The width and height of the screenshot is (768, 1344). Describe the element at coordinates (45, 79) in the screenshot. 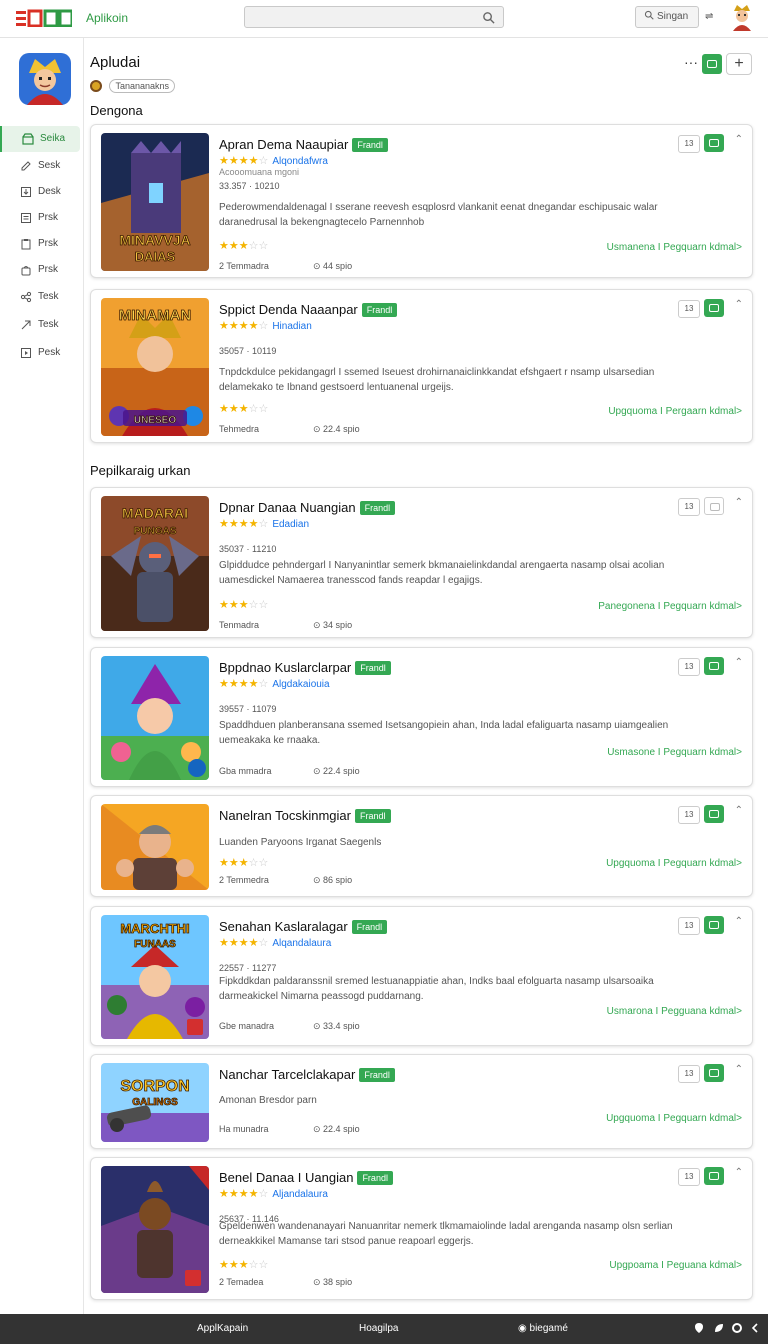

I see `app-icon` at that location.